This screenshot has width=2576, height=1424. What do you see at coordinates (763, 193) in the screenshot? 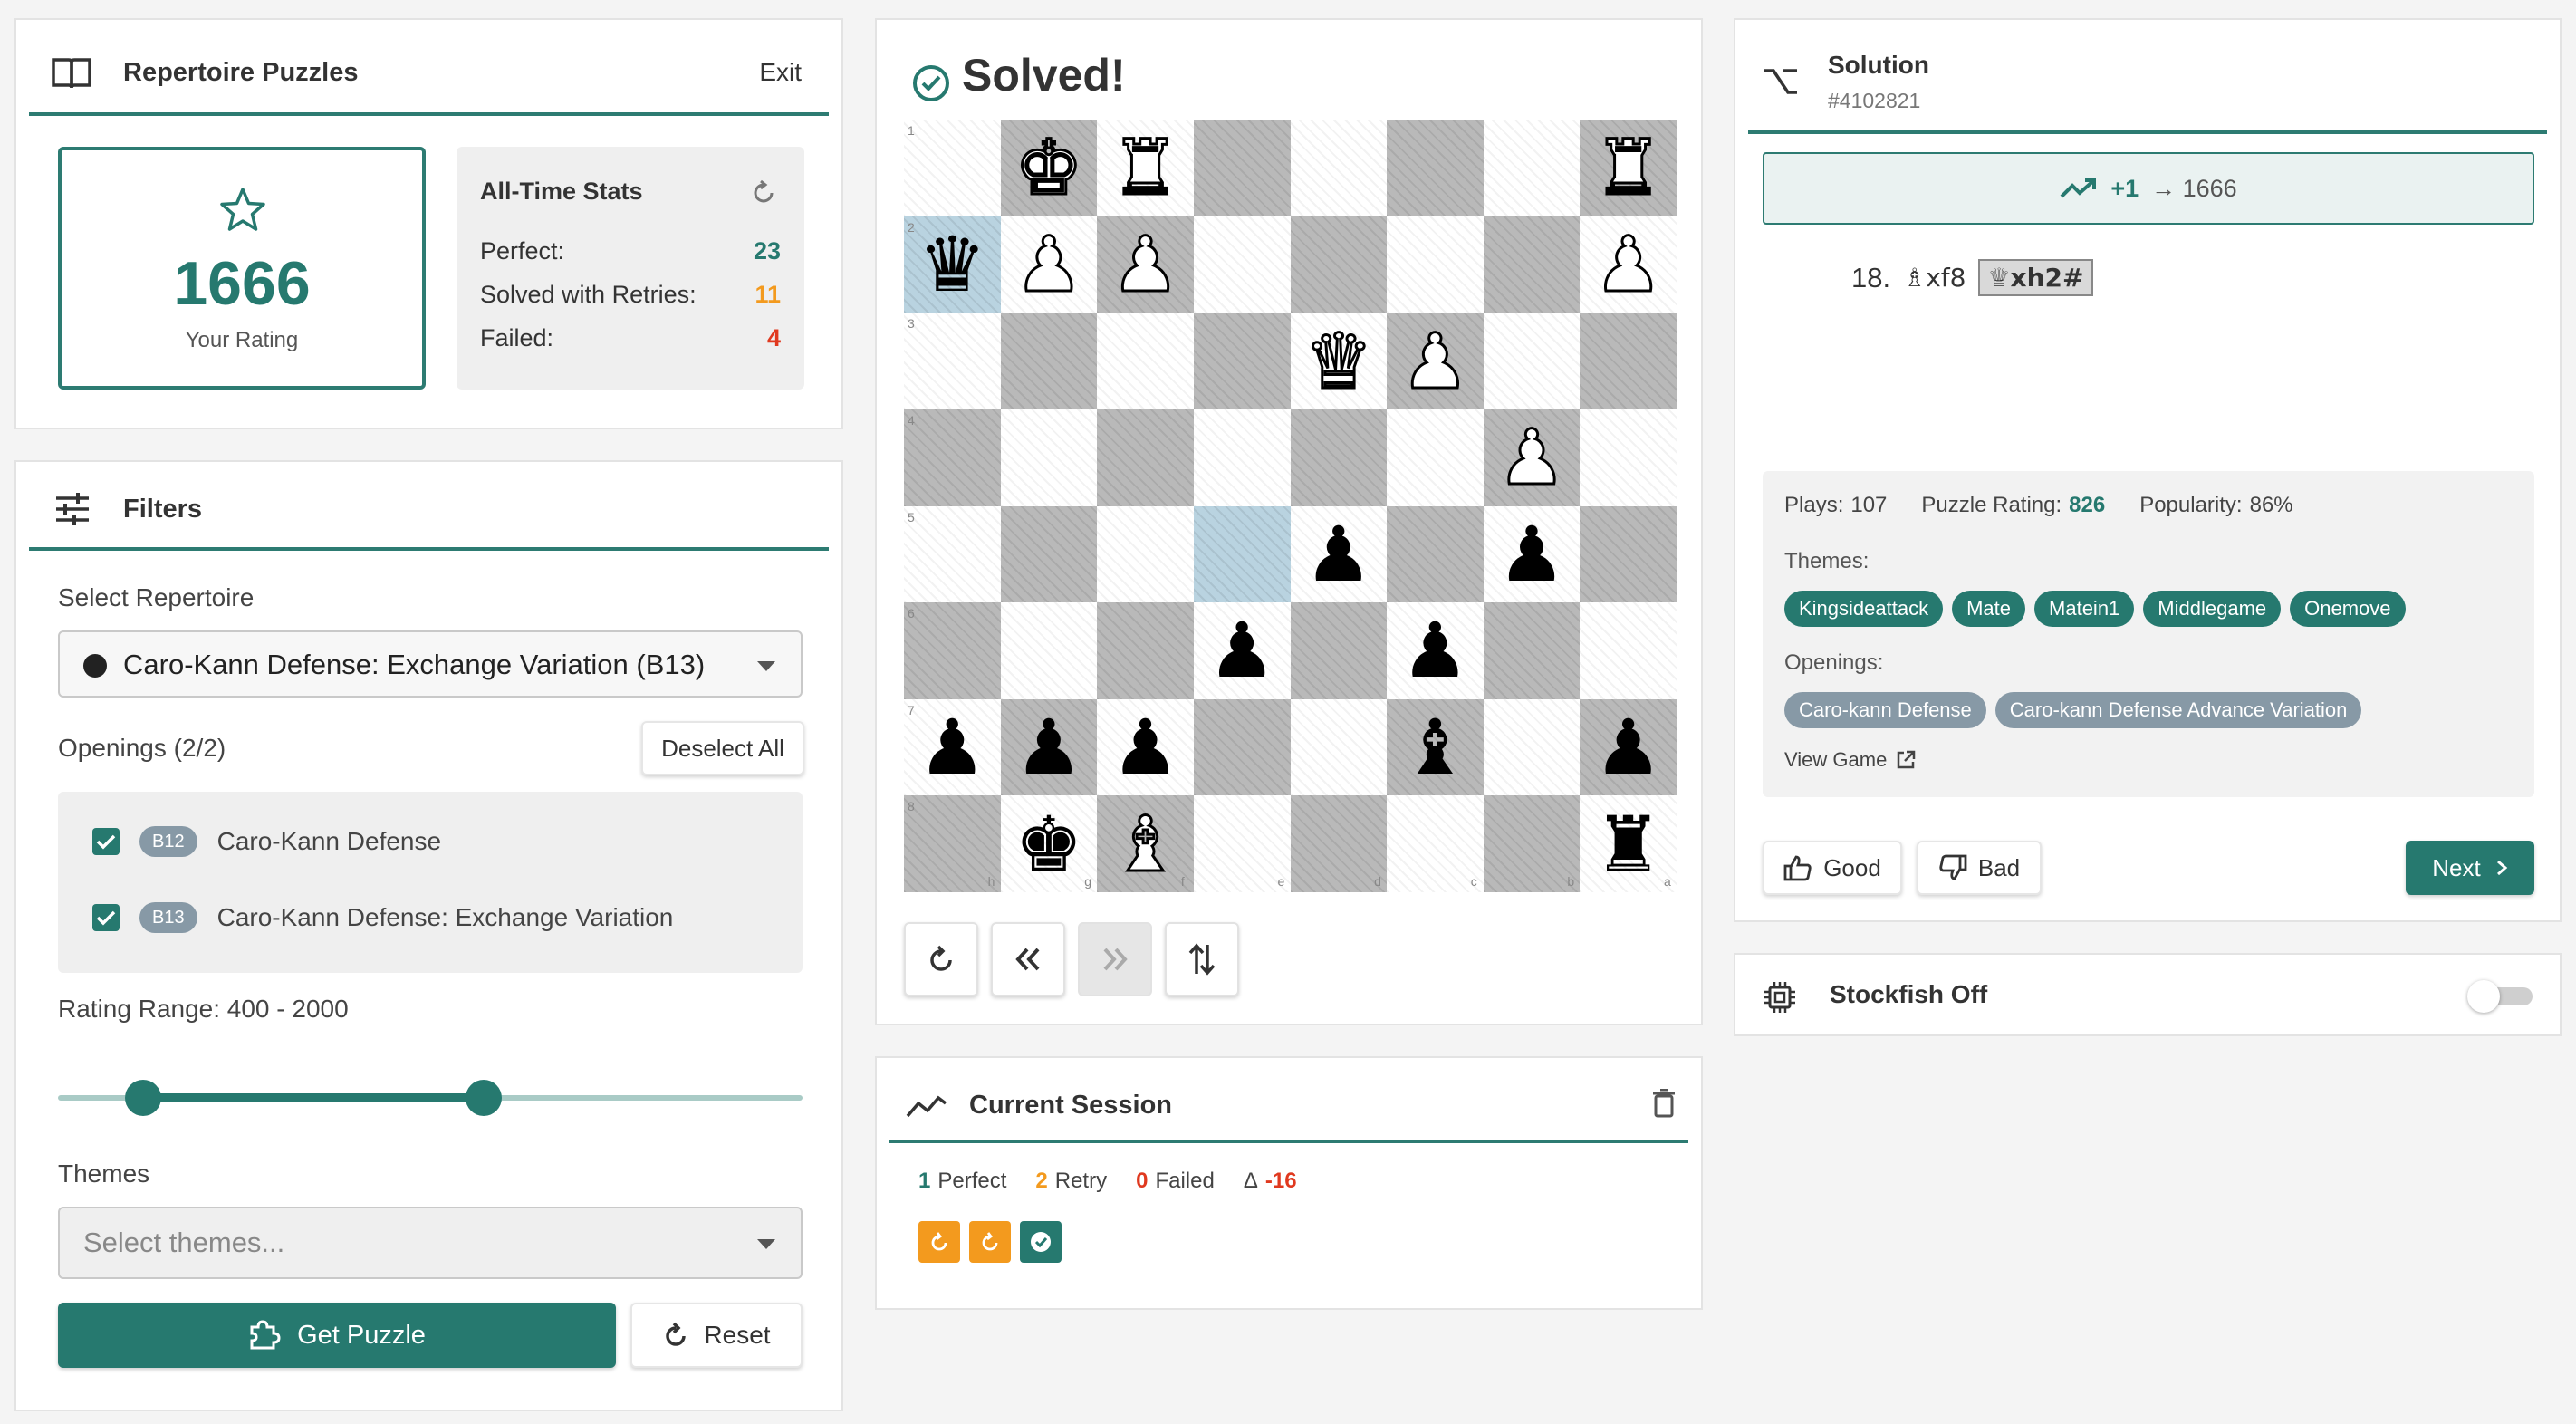
I see `refresh-icon` at bounding box center [763, 193].